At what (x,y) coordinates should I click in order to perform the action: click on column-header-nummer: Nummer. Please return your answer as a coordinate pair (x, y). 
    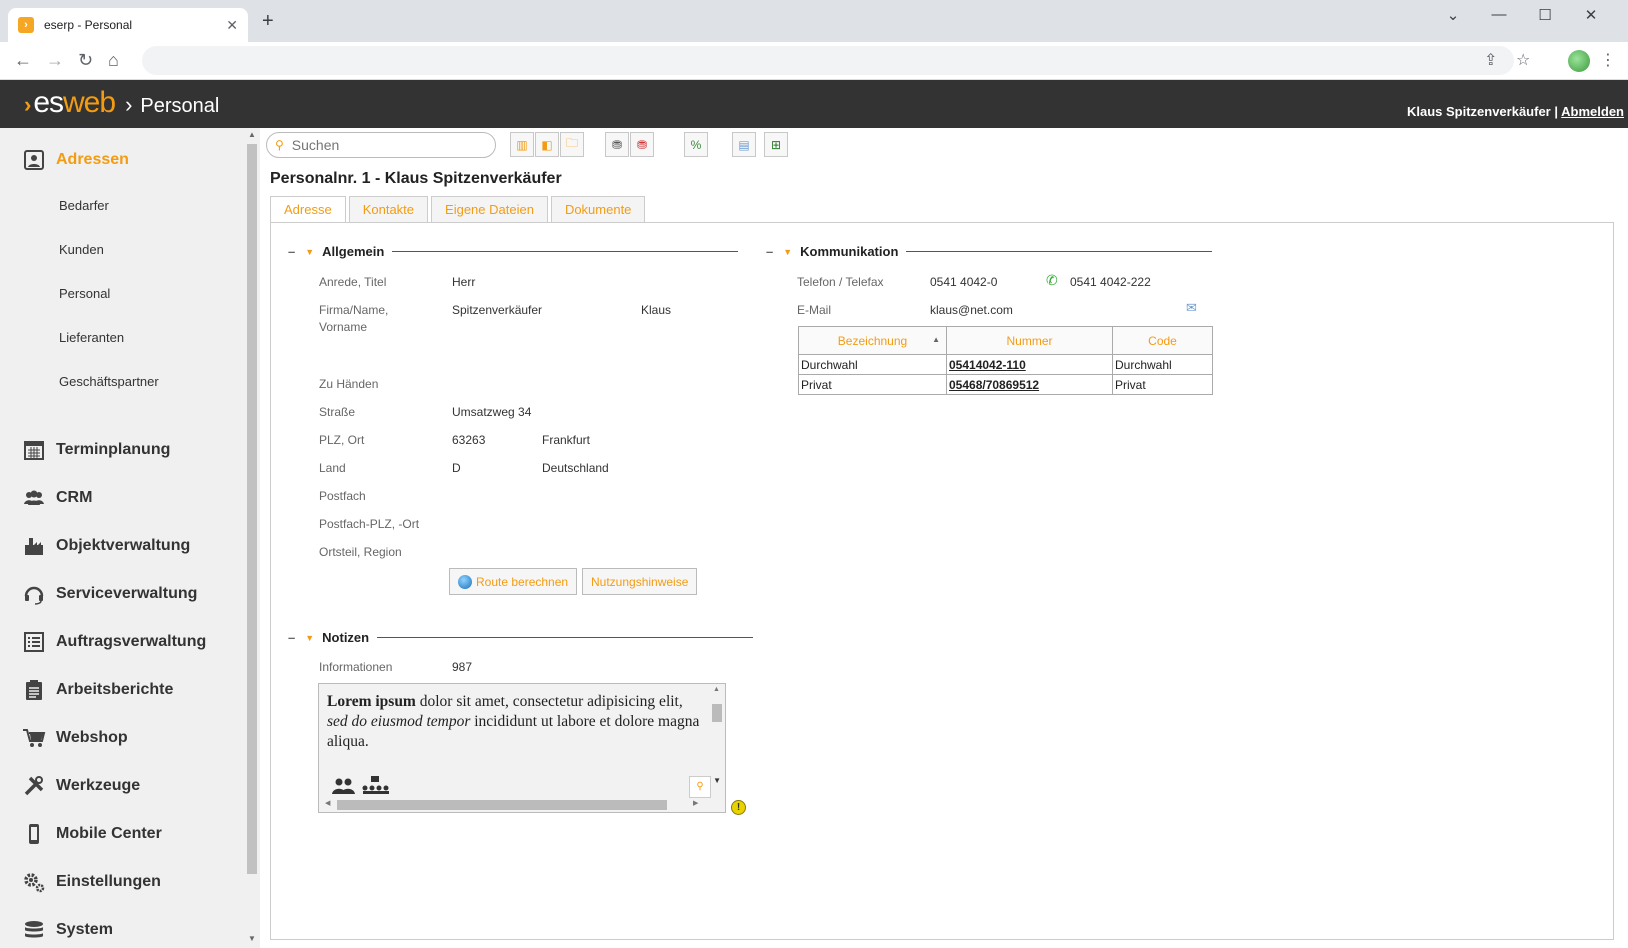
    Looking at the image, I should click on (1029, 340).